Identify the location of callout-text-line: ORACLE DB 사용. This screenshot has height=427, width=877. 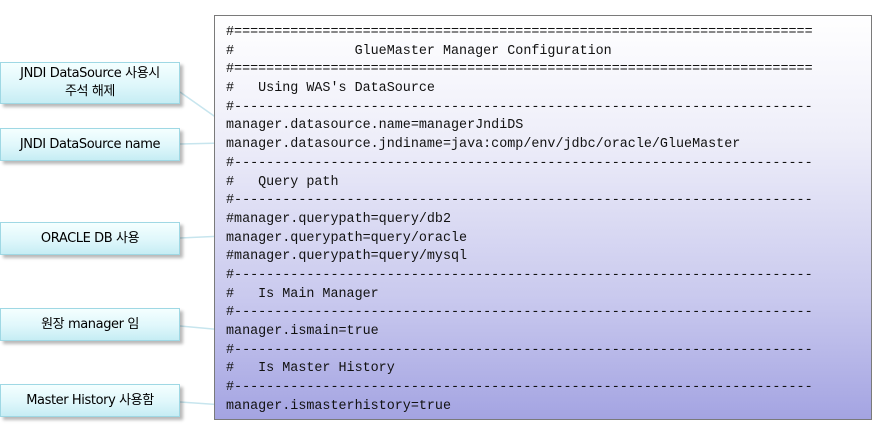
(90, 238).